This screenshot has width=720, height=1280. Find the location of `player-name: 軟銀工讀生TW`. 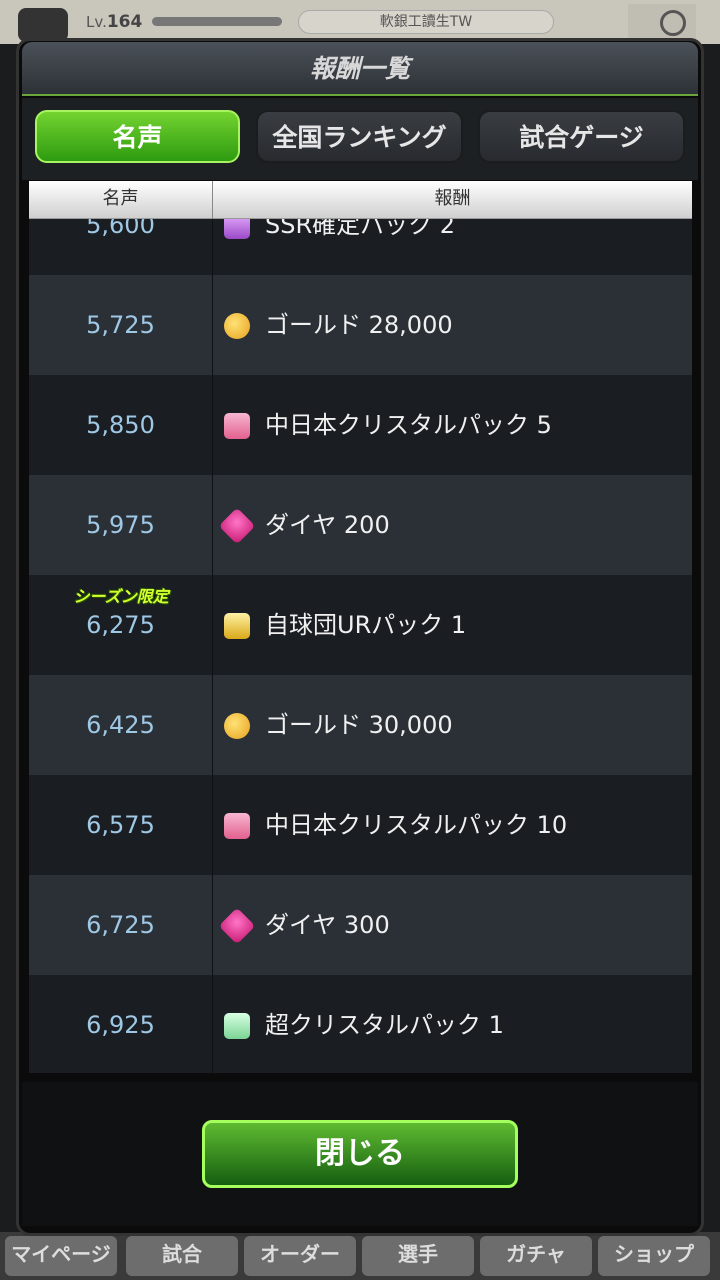

player-name: 軟銀工讀生TW is located at coordinates (426, 22).